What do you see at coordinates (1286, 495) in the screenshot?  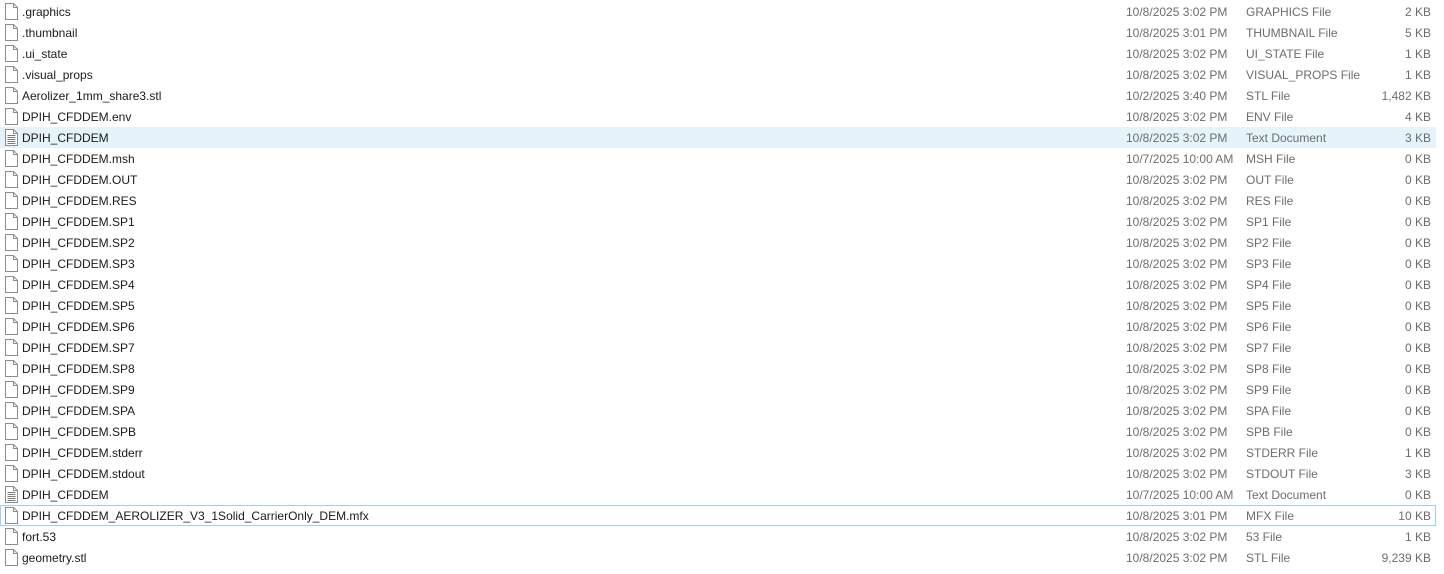 I see `file-type: Text Document` at bounding box center [1286, 495].